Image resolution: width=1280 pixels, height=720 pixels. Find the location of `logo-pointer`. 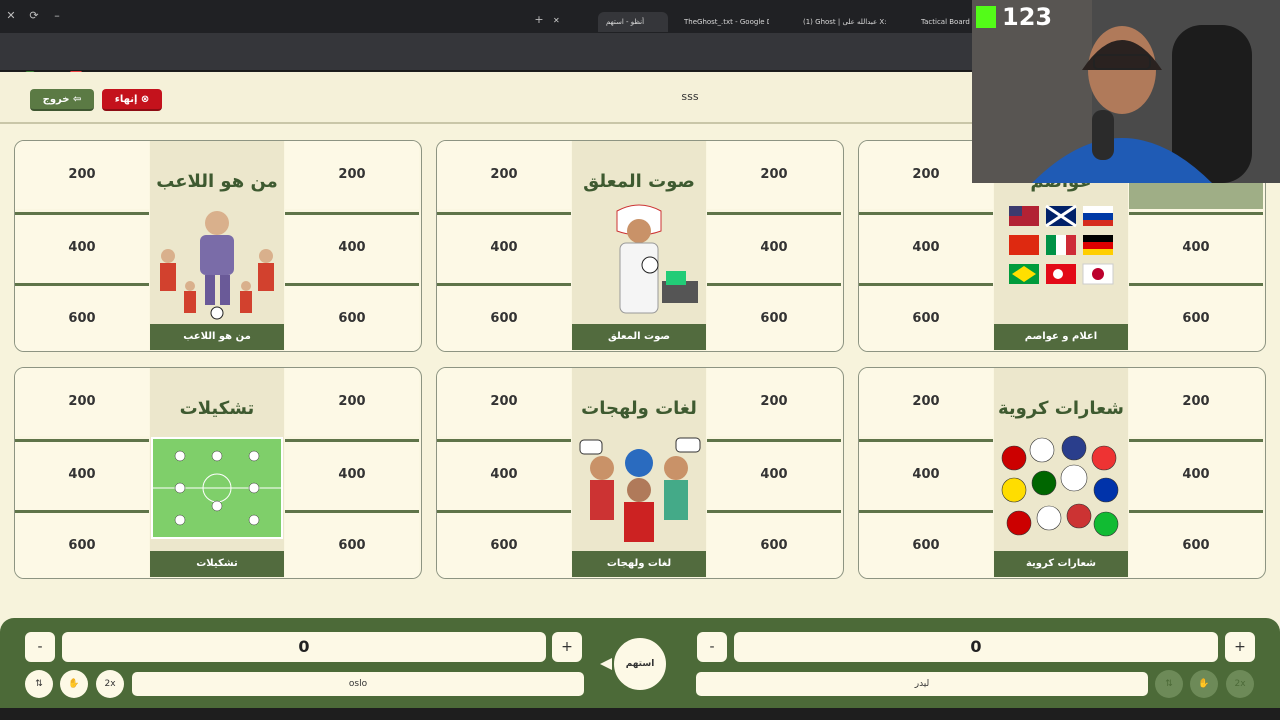

logo-pointer is located at coordinates (606, 664).